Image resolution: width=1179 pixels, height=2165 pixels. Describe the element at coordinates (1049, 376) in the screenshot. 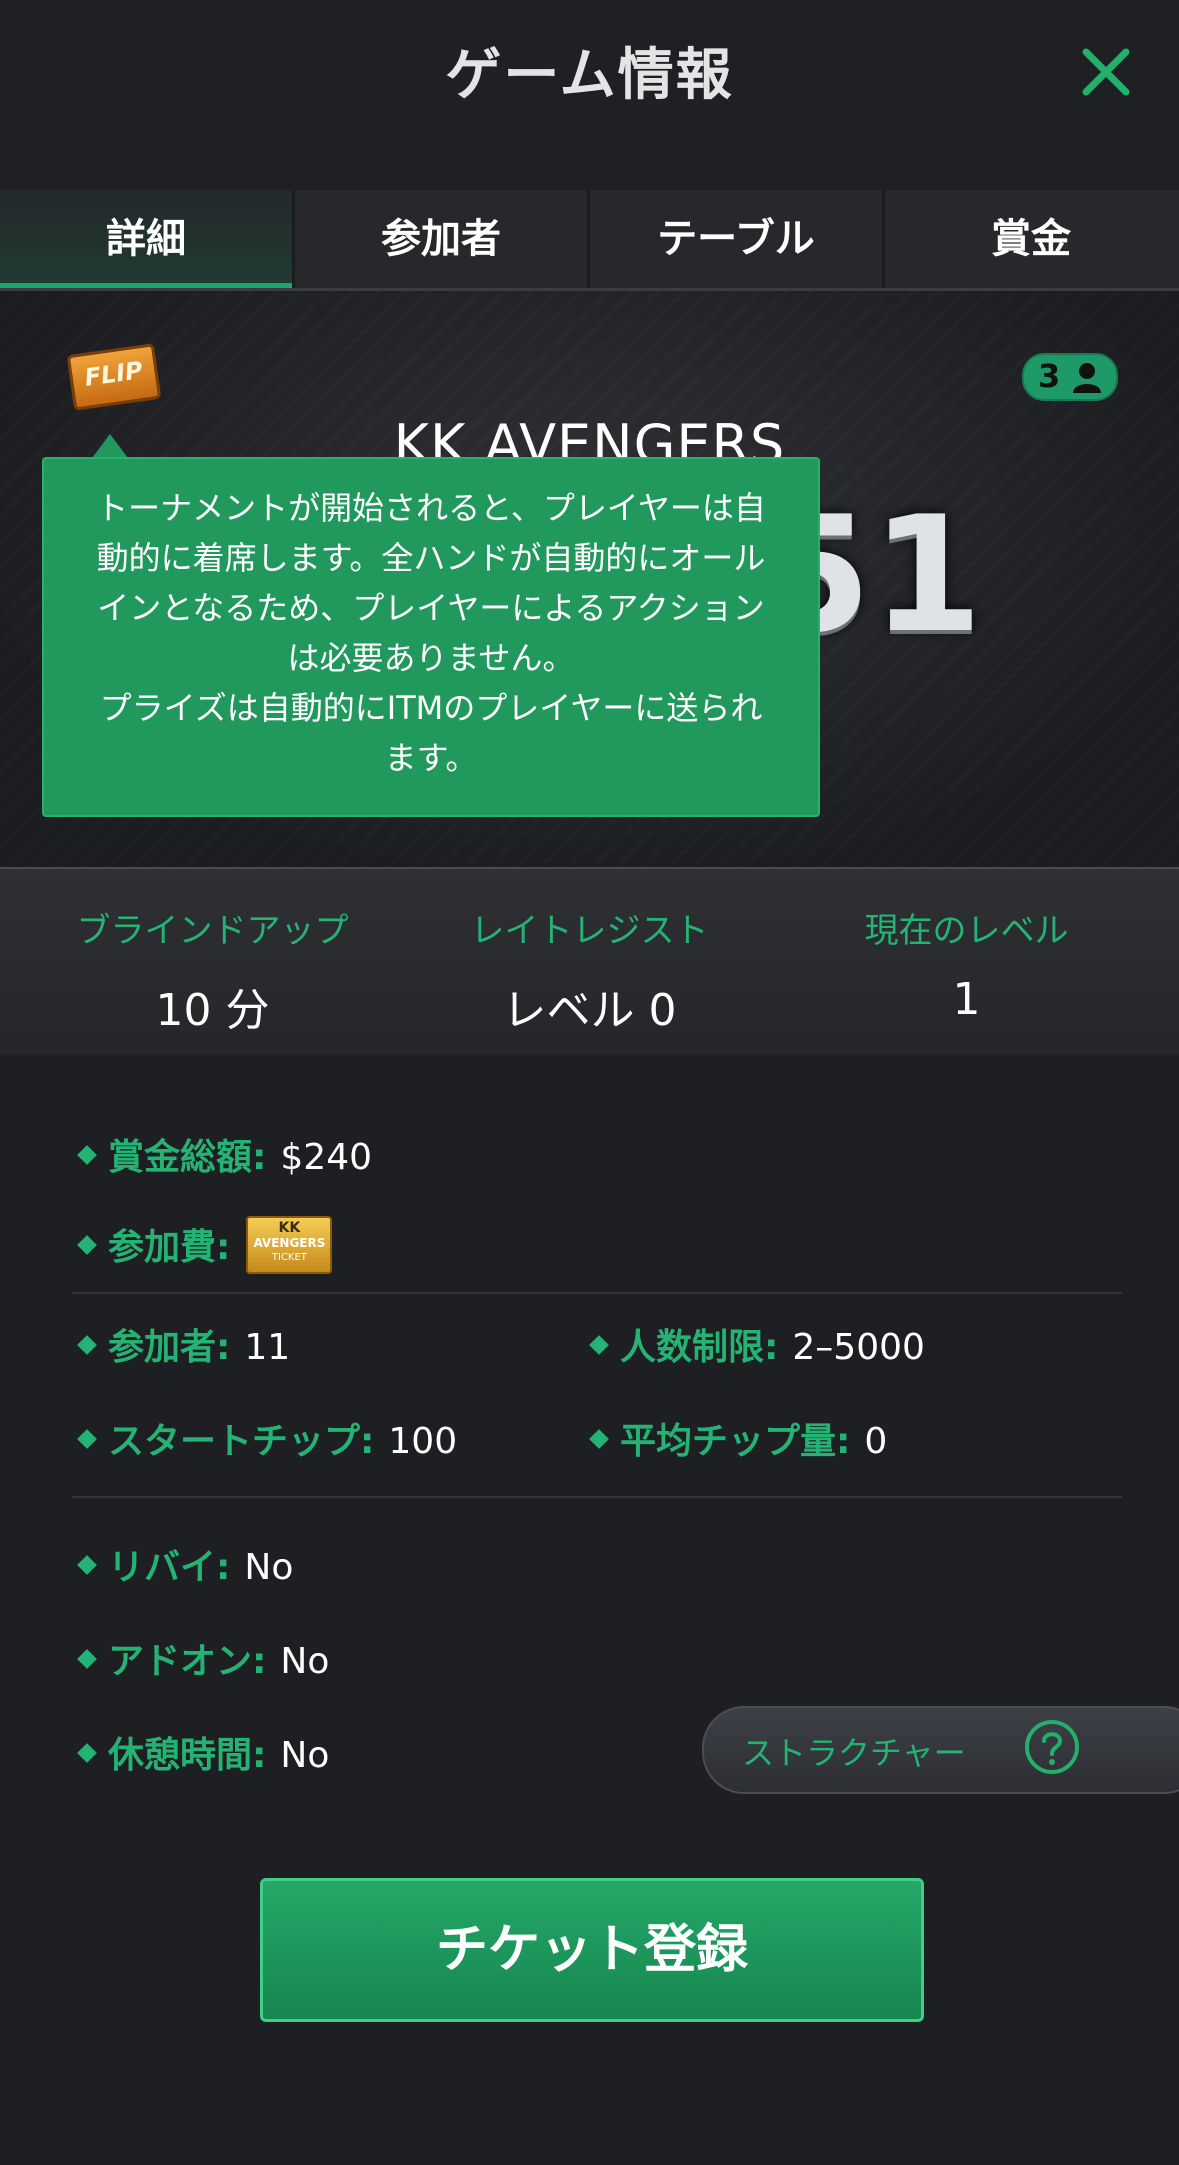

I see `player-count: 3` at that location.